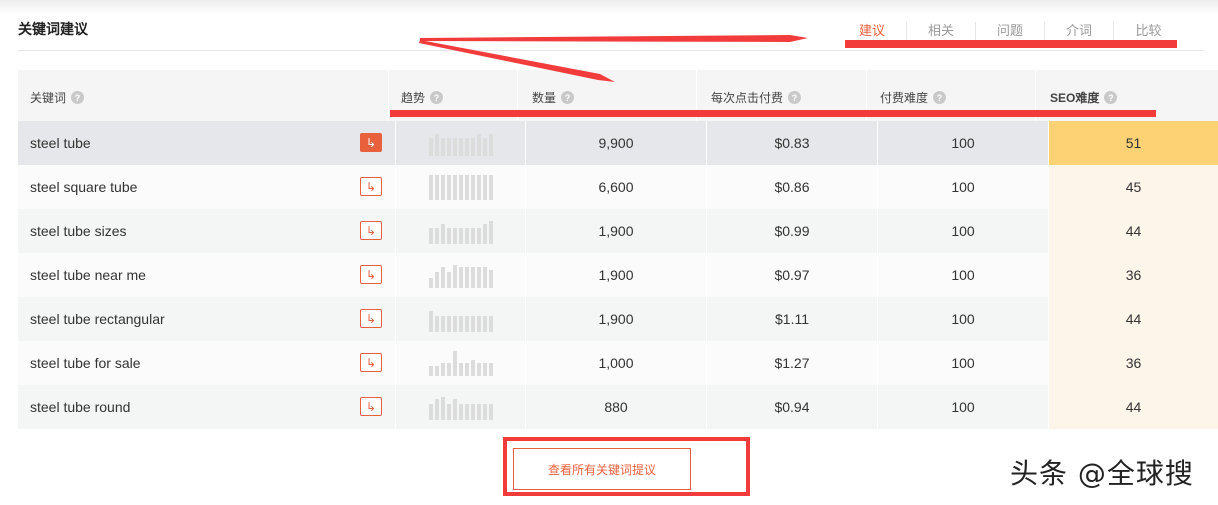  I want to click on header-seo-difficulty-label: SEO难度, so click(1075, 98).